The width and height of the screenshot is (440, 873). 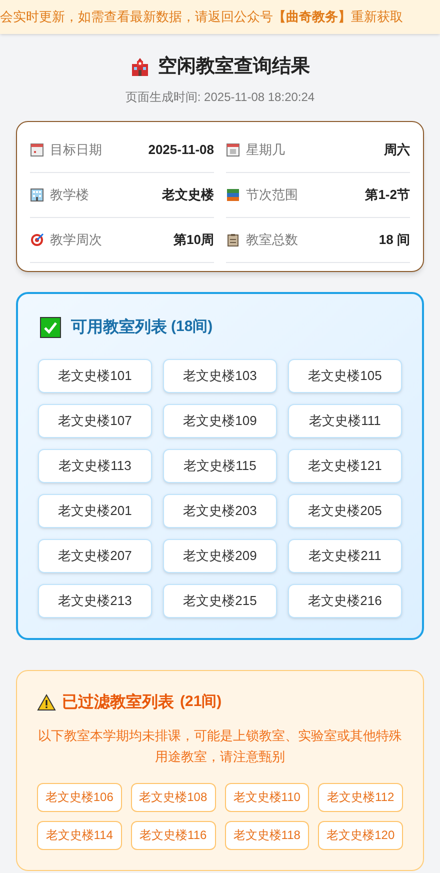 I want to click on section-title: 已过滤教室列表, so click(x=118, y=702).